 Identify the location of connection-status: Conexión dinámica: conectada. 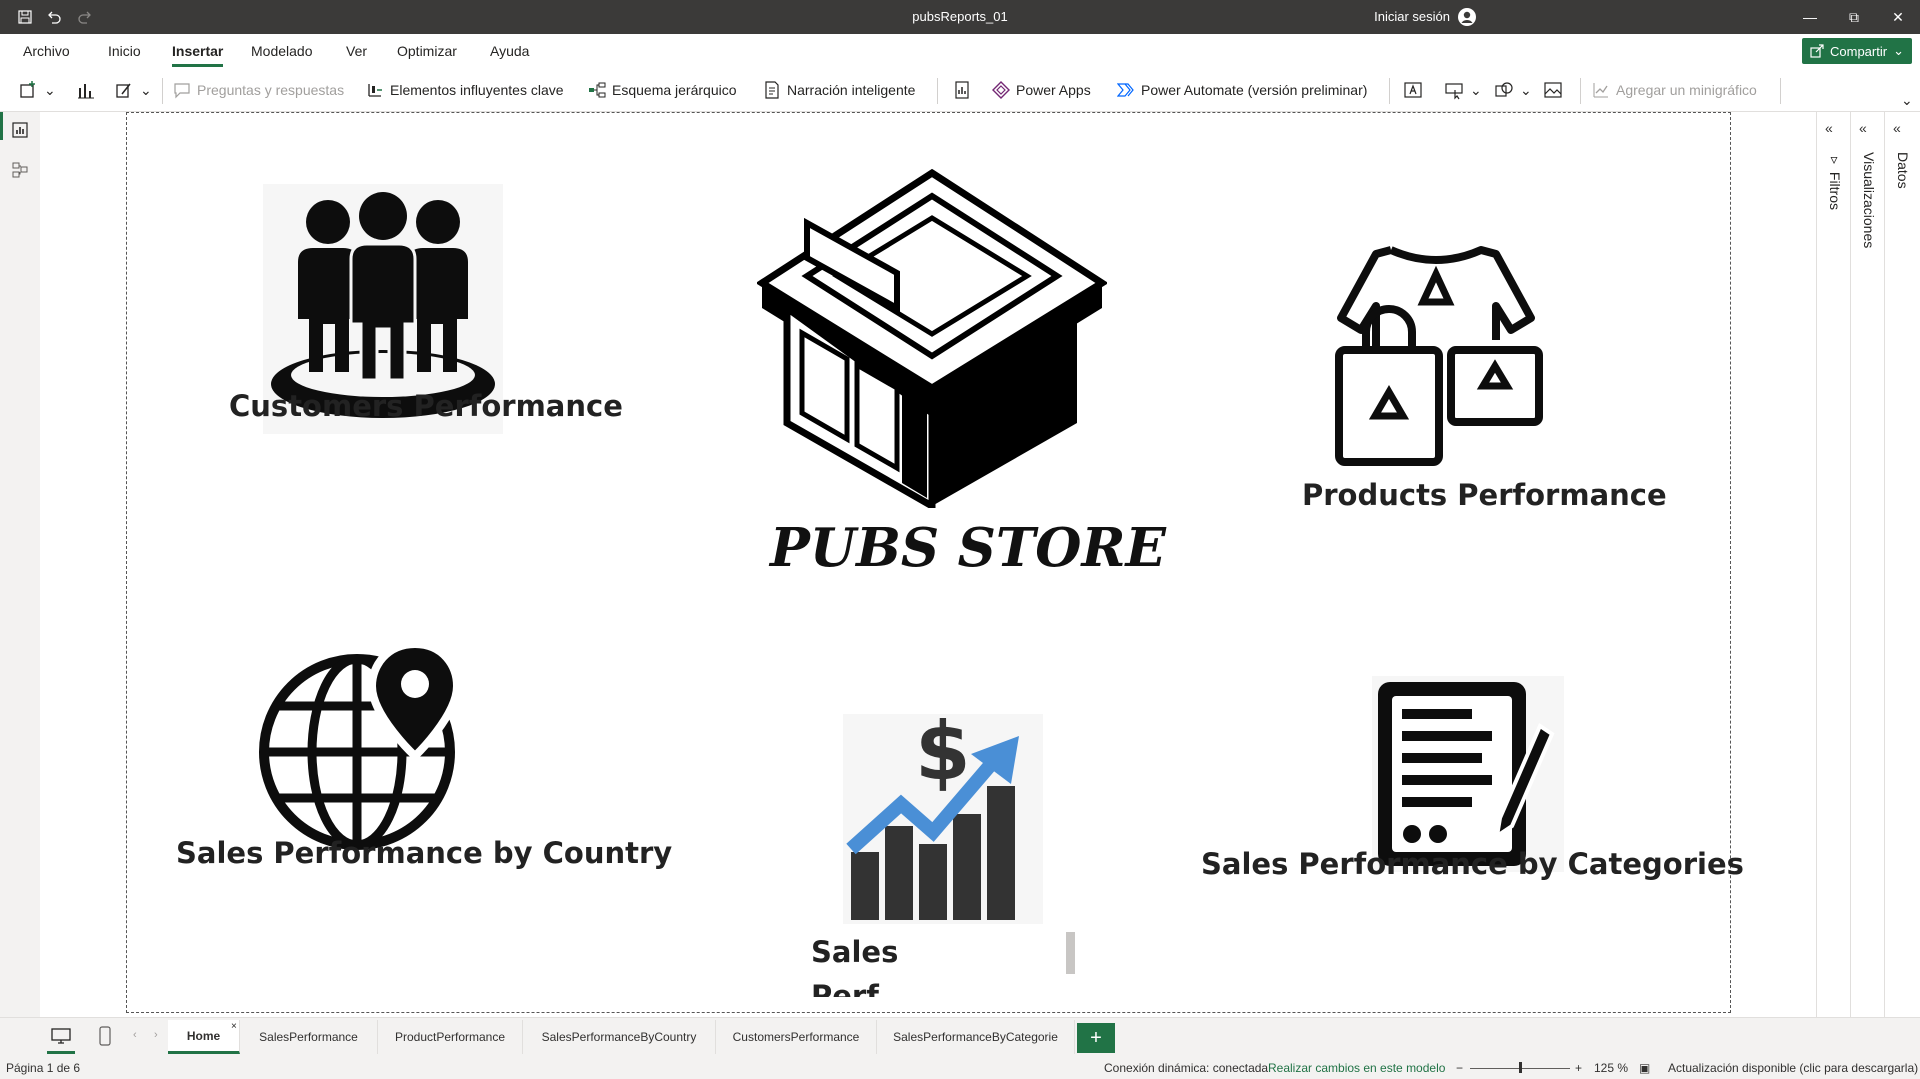
(1186, 1068).